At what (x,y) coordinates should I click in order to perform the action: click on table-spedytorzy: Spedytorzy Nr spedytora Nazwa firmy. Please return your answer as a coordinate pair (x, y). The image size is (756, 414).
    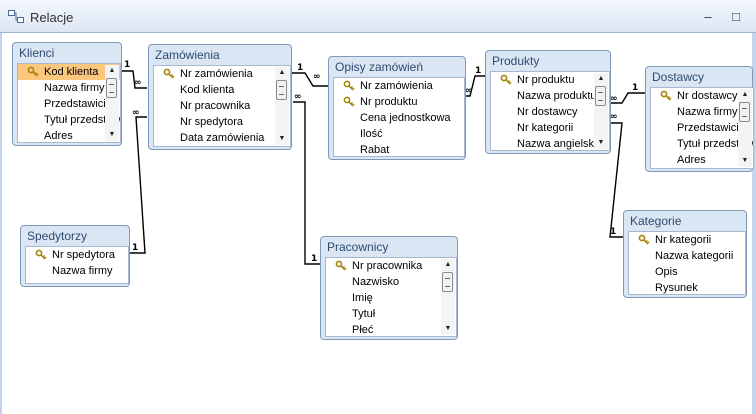
    Looking at the image, I should click on (75, 256).